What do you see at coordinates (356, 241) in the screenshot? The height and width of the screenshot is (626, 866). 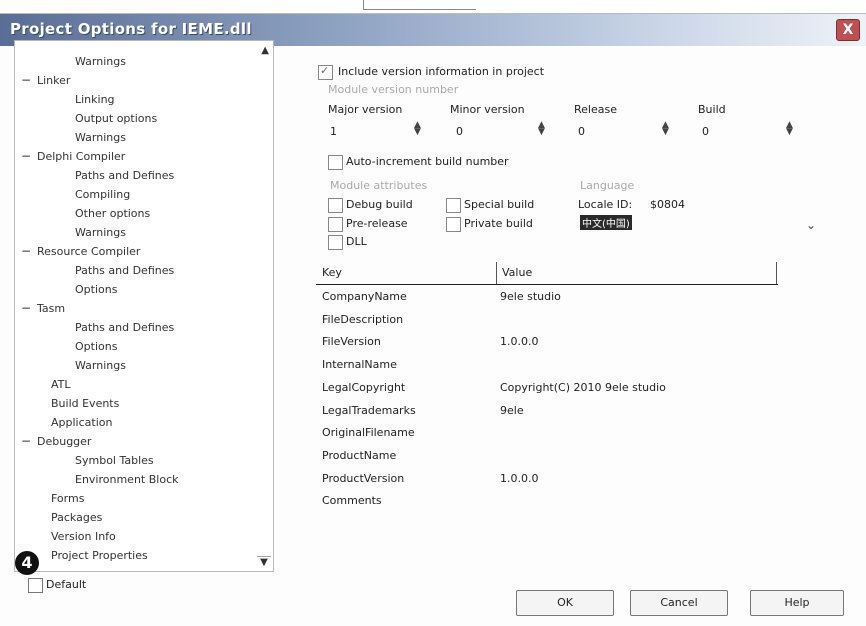 I see `dll-label: DLL` at bounding box center [356, 241].